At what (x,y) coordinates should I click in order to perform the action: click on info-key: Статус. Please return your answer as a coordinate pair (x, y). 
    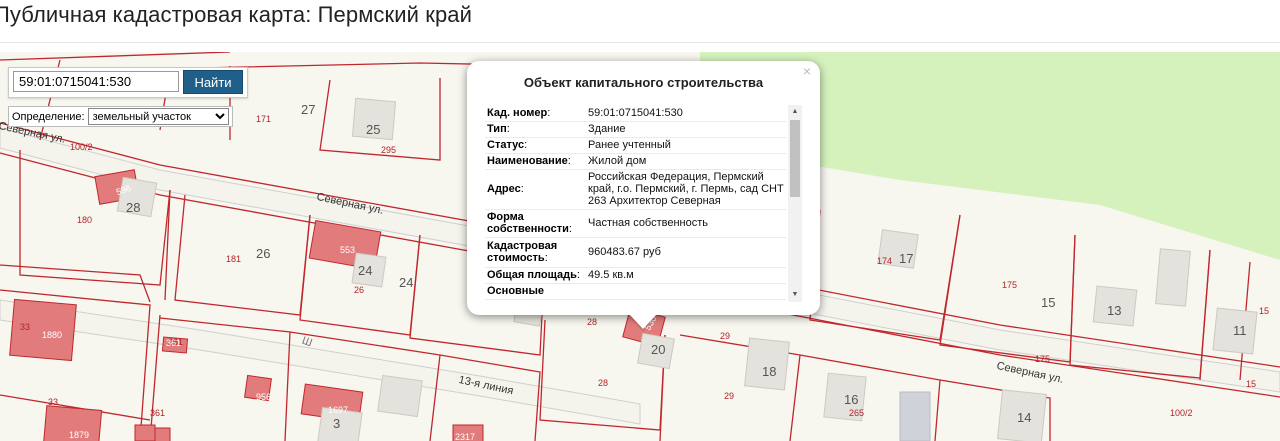
    Looking at the image, I should click on (506, 145).